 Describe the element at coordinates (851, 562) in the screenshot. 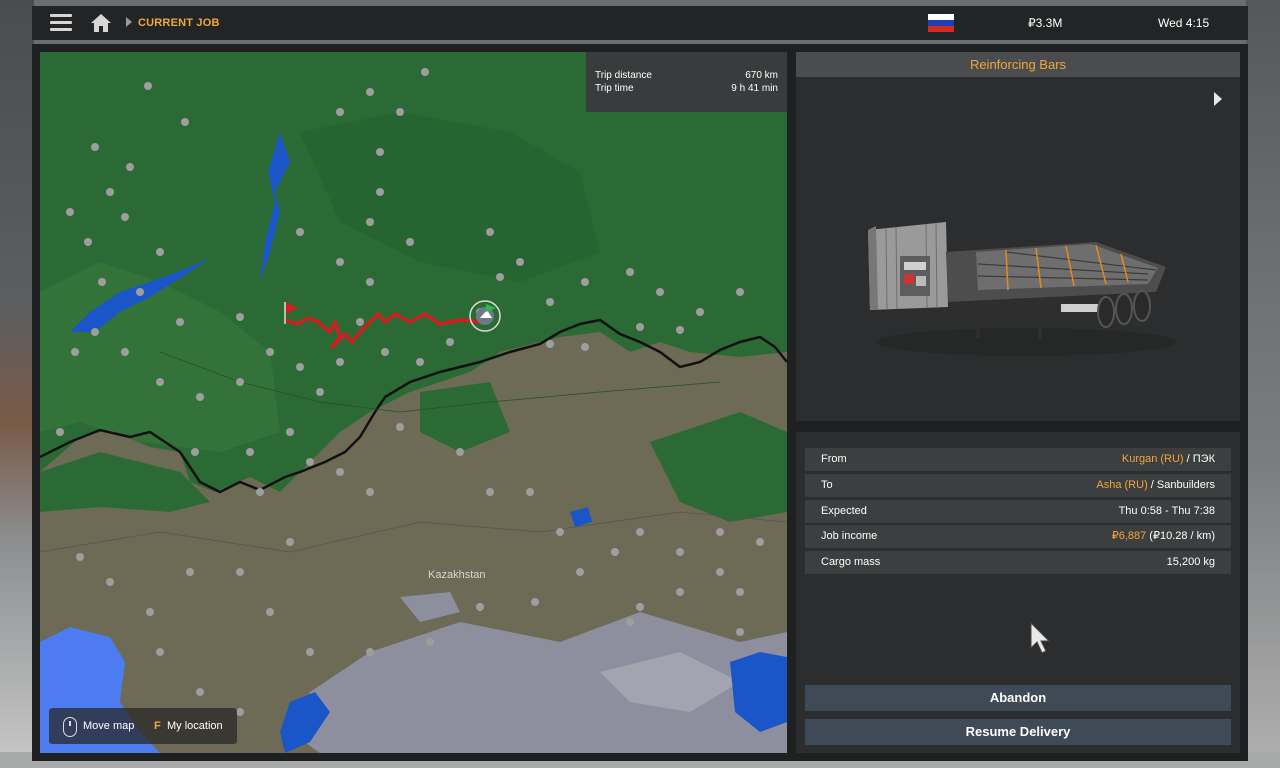

I see `mass-label: Cargo mass` at that location.